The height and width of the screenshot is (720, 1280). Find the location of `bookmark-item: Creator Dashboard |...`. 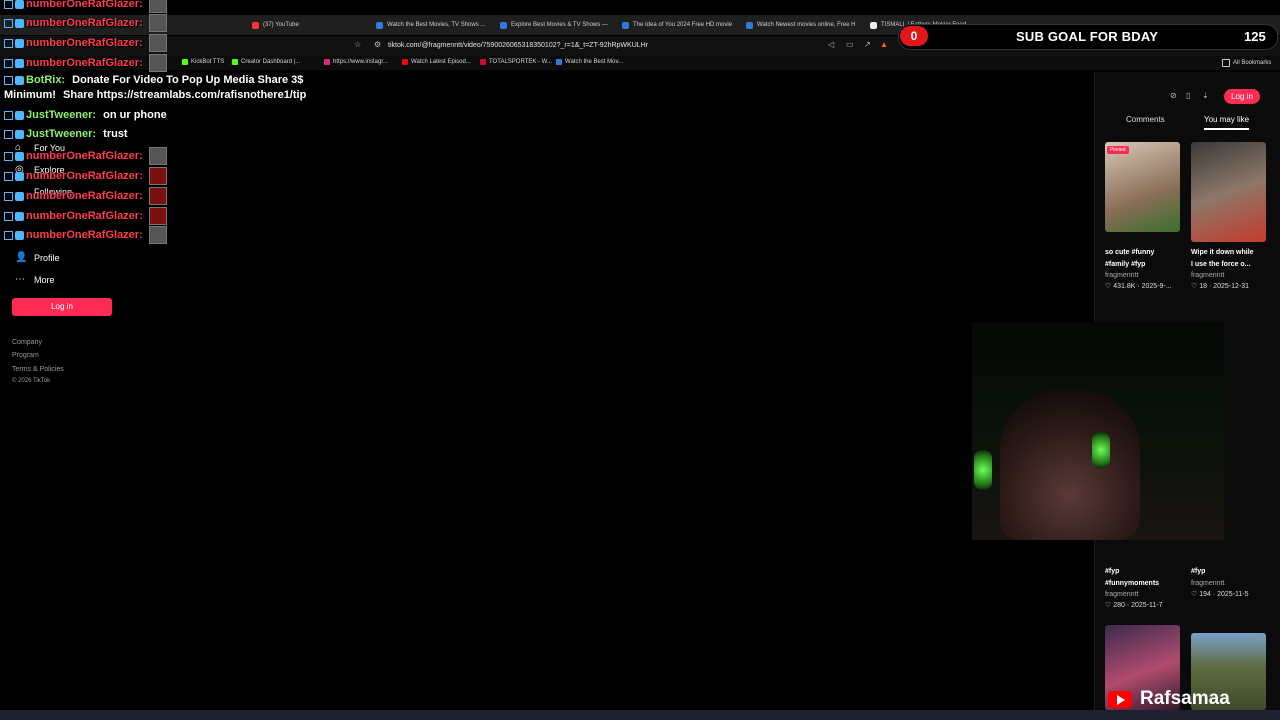

bookmark-item: Creator Dashboard |... is located at coordinates (266, 62).